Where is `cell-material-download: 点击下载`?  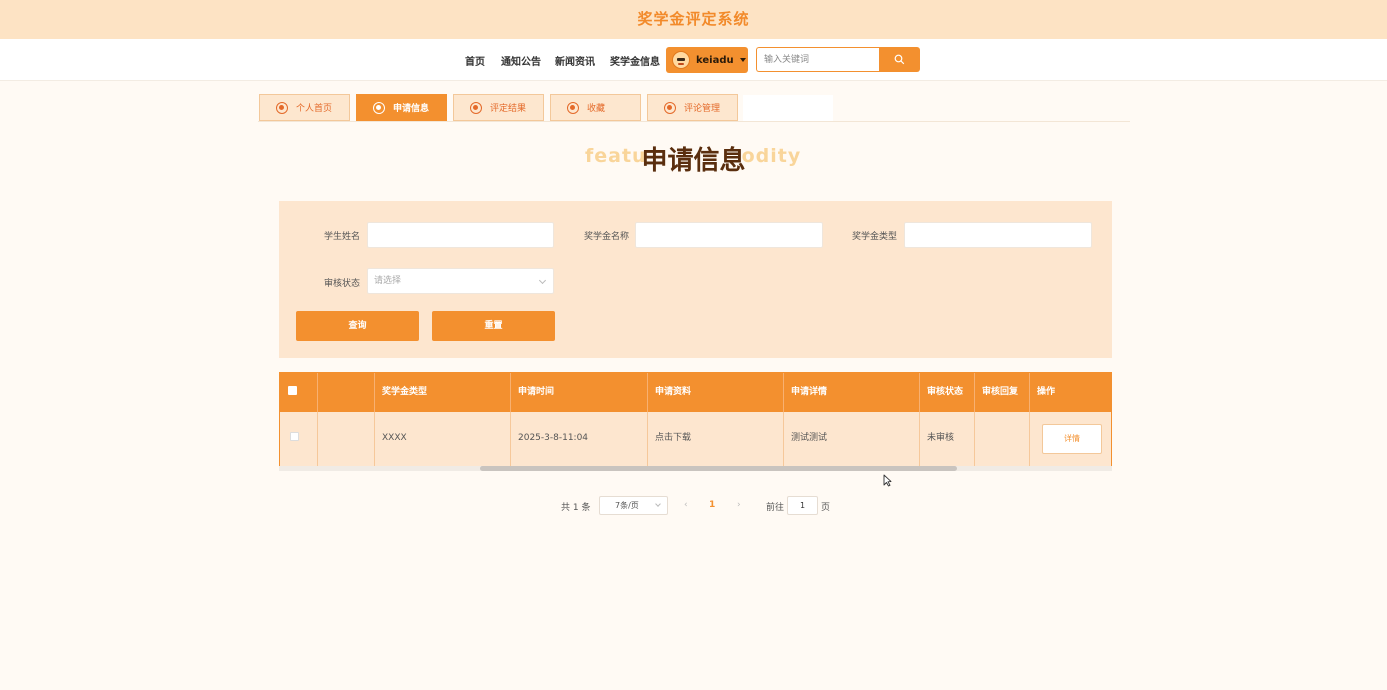 cell-material-download: 点击下载 is located at coordinates (716, 439).